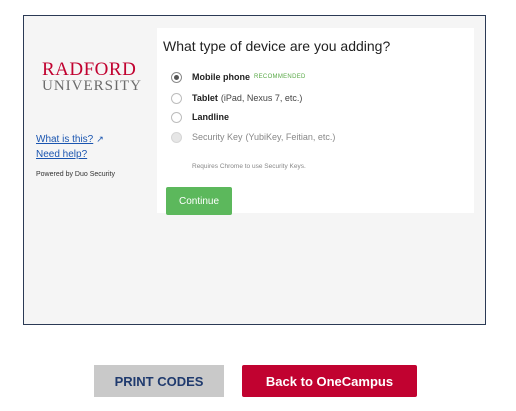 This screenshot has height=411, width=516. Describe the element at coordinates (221, 77) in the screenshot. I see `option-label: Mobile phone` at that location.